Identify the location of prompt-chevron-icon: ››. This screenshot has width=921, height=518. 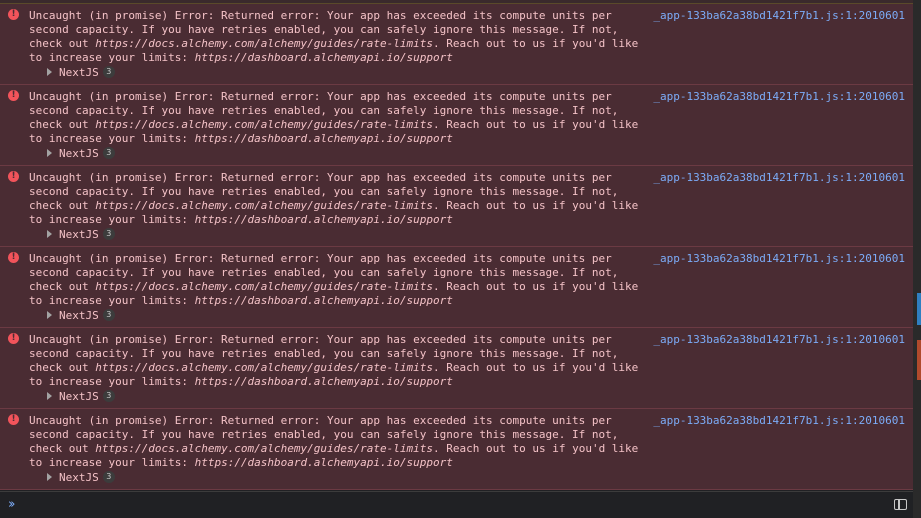
(12, 504).